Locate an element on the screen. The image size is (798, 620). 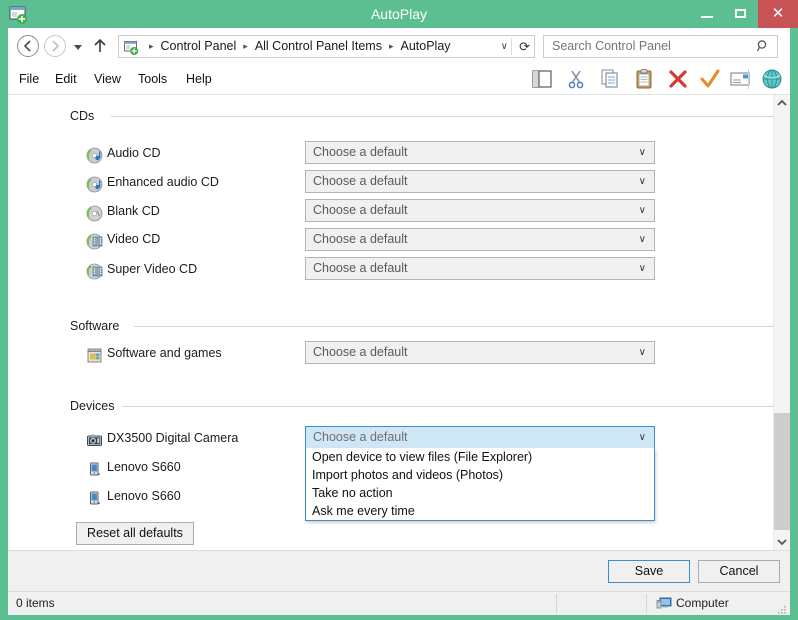
search-box: Search Control Panel is located at coordinates (660, 46).